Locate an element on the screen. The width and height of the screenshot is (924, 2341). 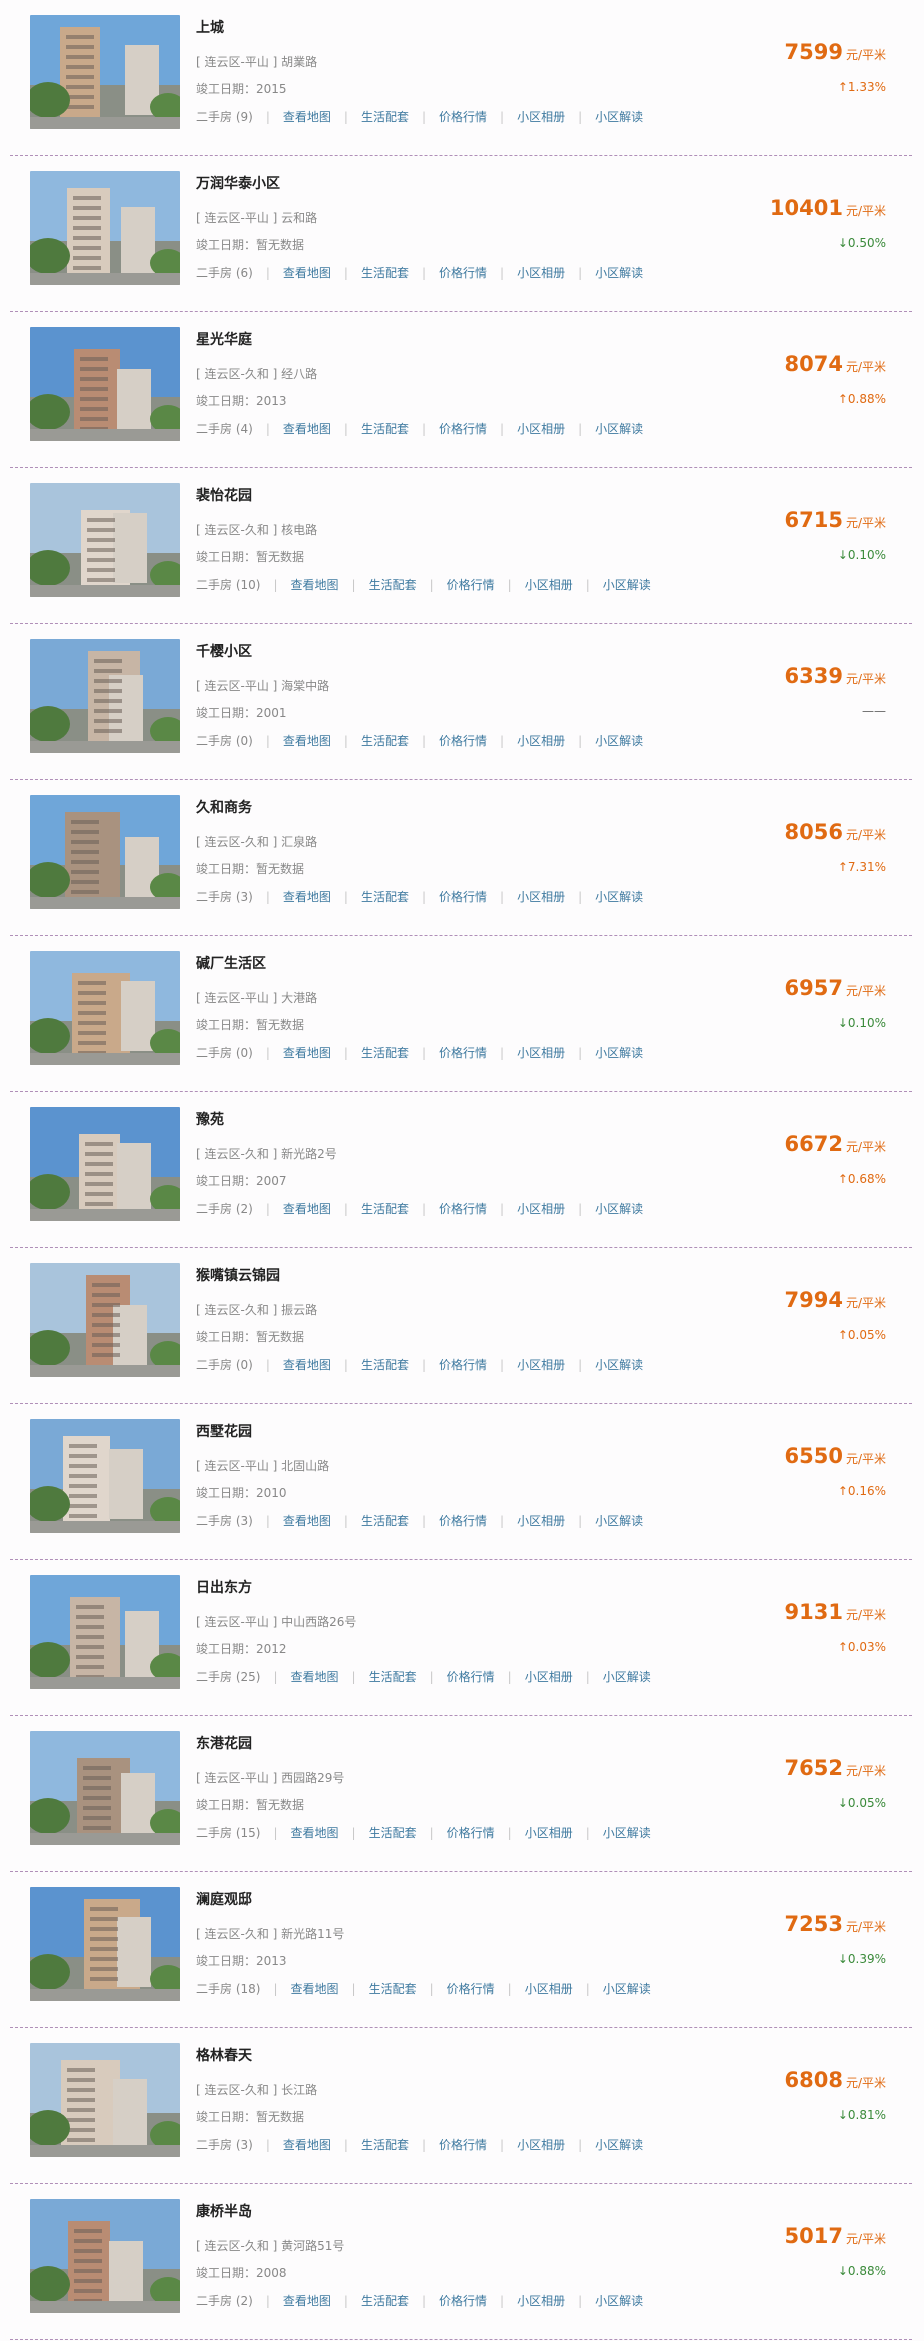
second-hand-link: 二手房 (4) is located at coordinates (224, 429).